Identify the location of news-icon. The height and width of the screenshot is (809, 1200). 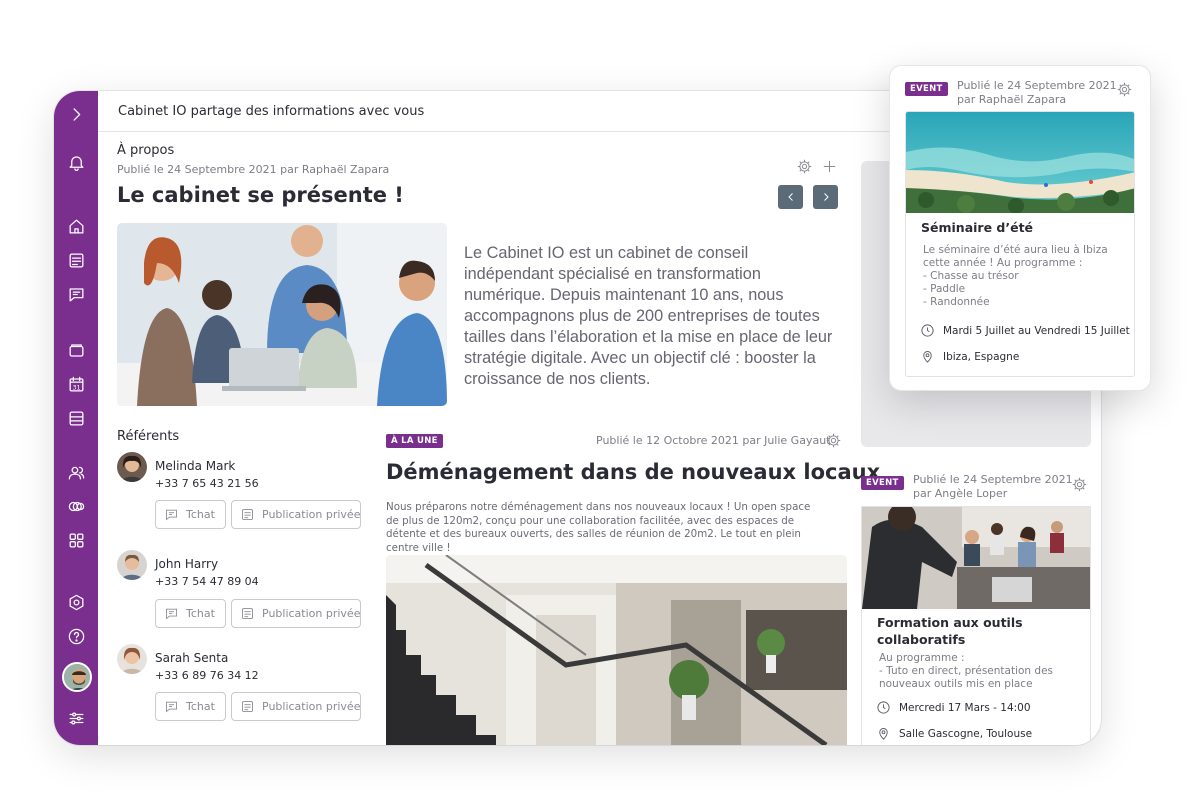
(76, 260).